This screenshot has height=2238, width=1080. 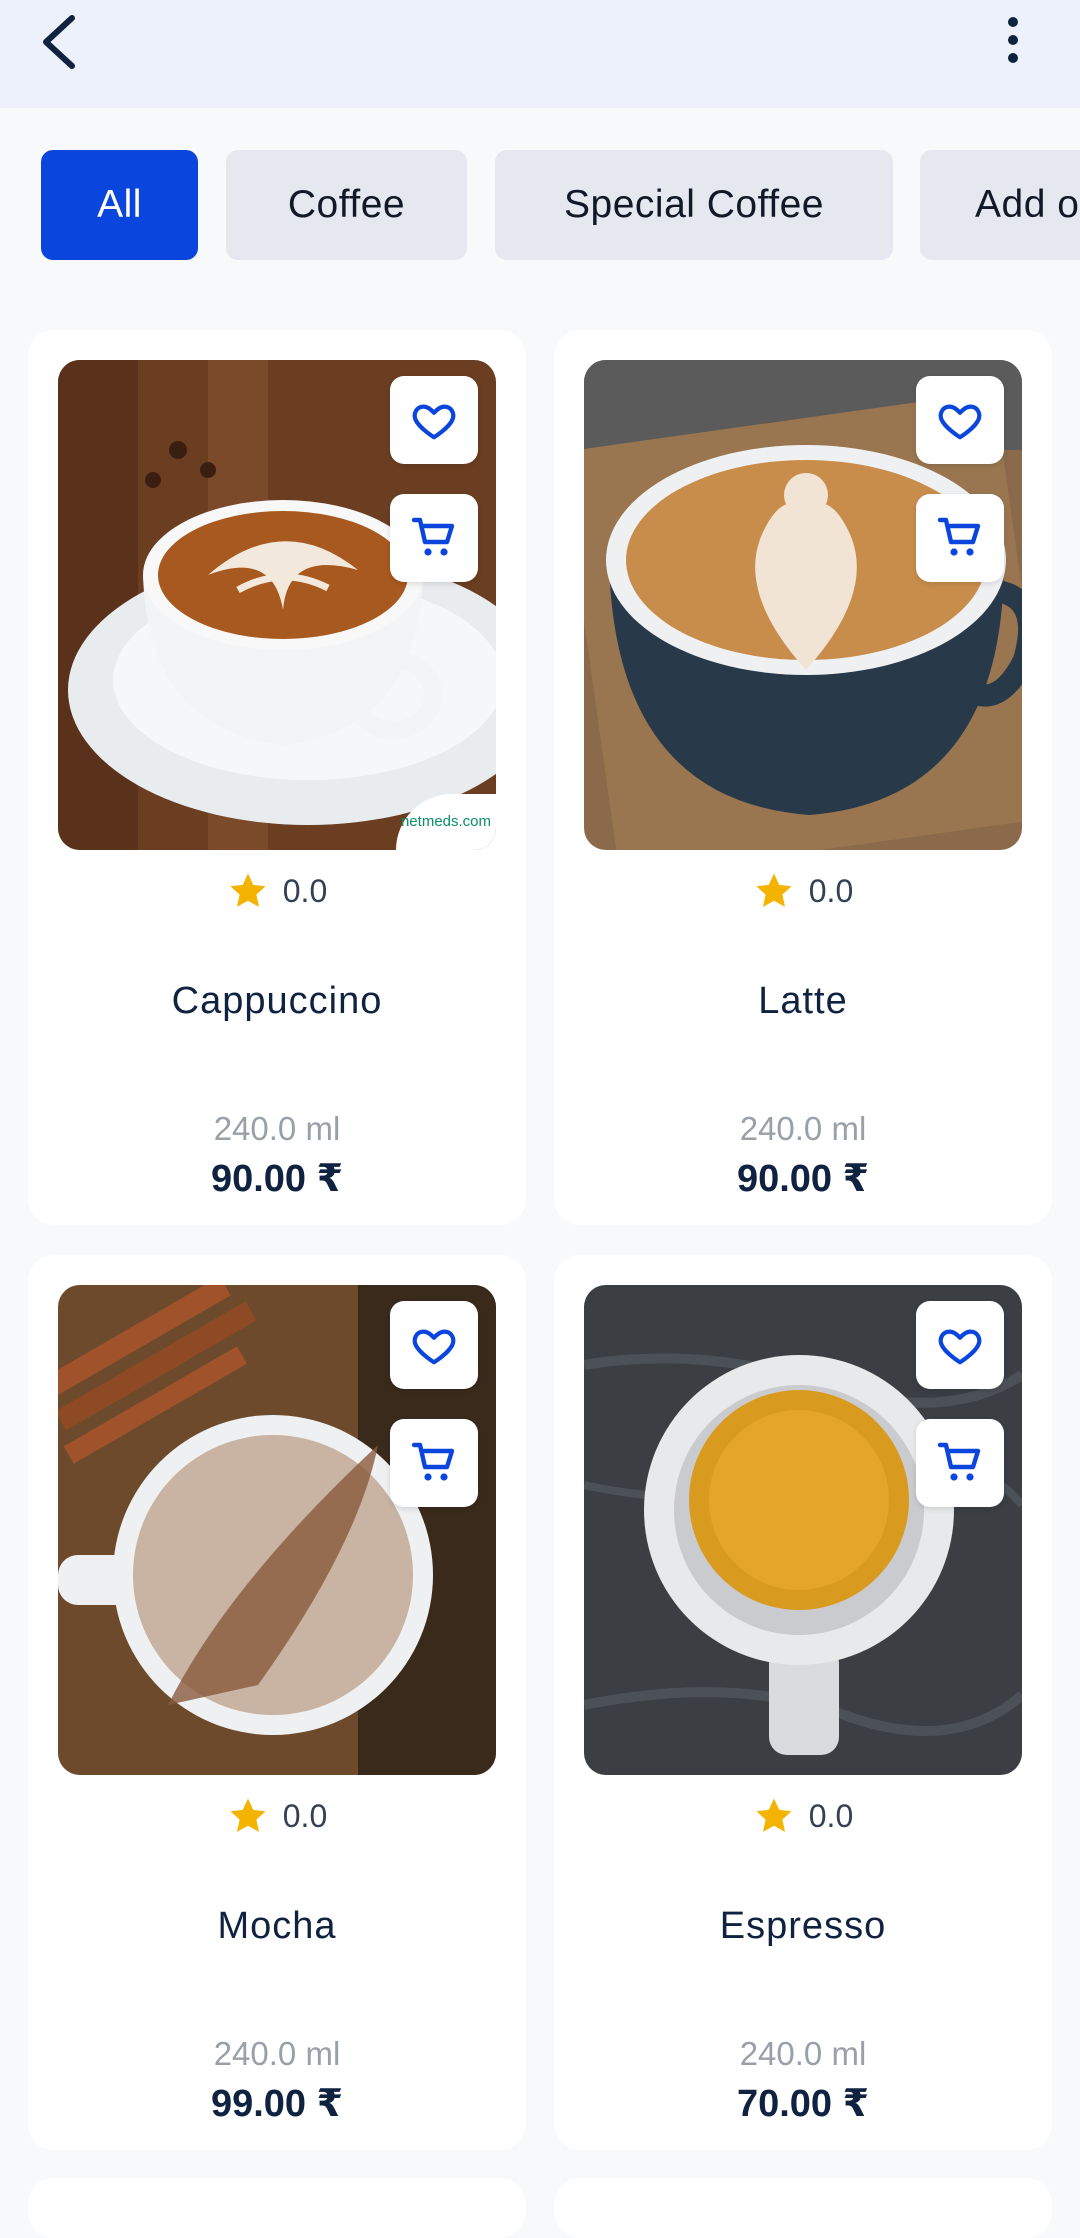 I want to click on chevron-left-icon, so click(x=59, y=42).